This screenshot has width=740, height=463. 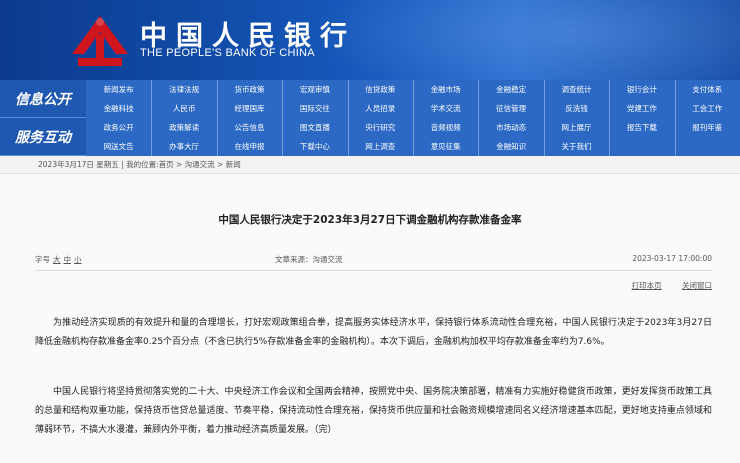 I want to click on nav-section-info-disclosure: 信息公开, so click(x=43, y=99).